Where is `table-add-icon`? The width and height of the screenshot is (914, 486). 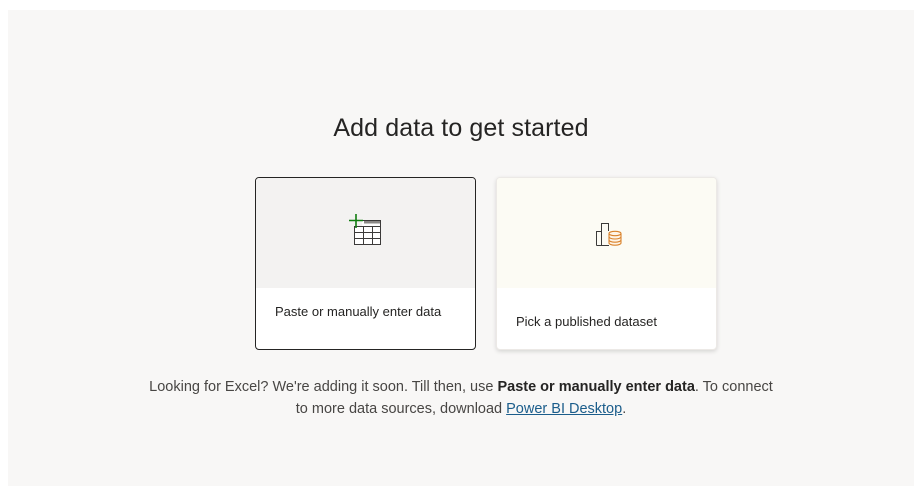
table-add-icon is located at coordinates (366, 233).